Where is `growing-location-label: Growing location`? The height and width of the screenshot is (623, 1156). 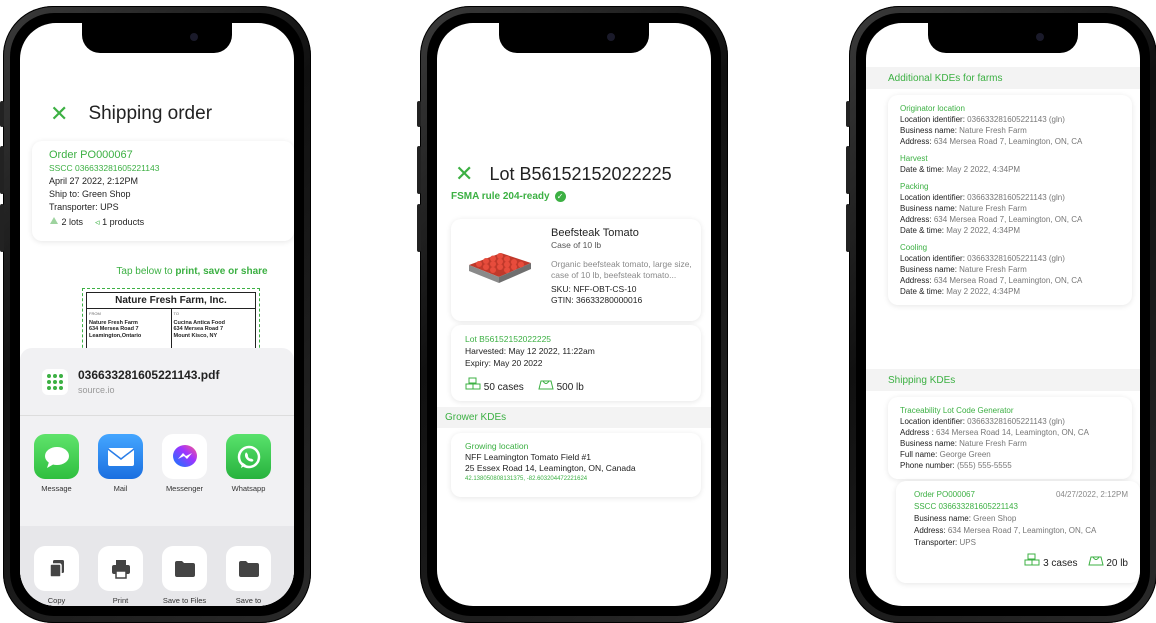
growing-location-label: Growing location is located at coordinates (497, 446).